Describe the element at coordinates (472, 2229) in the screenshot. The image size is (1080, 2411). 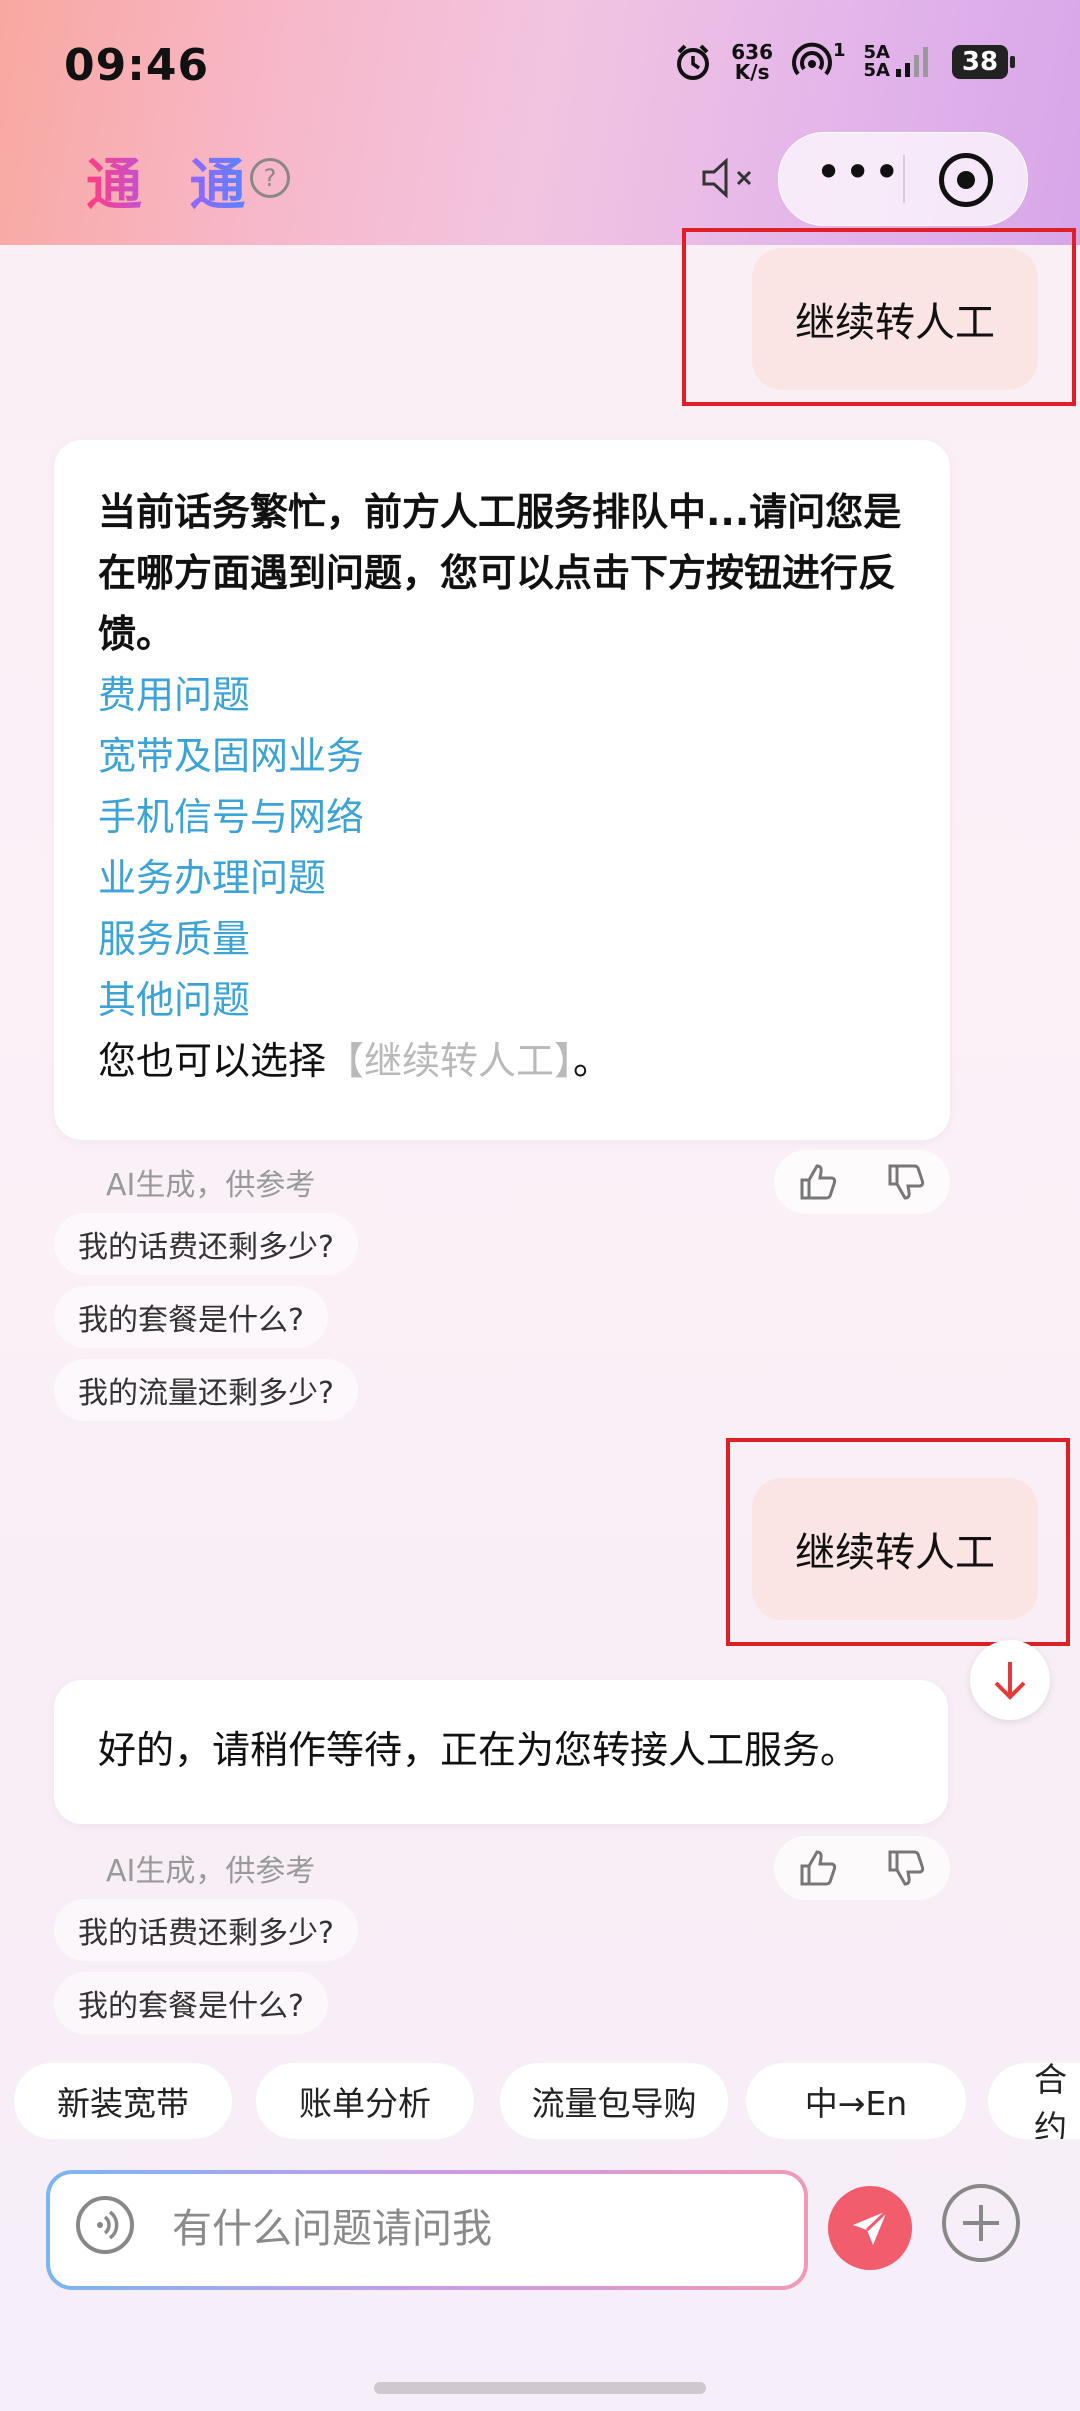
I see `message-input` at that location.